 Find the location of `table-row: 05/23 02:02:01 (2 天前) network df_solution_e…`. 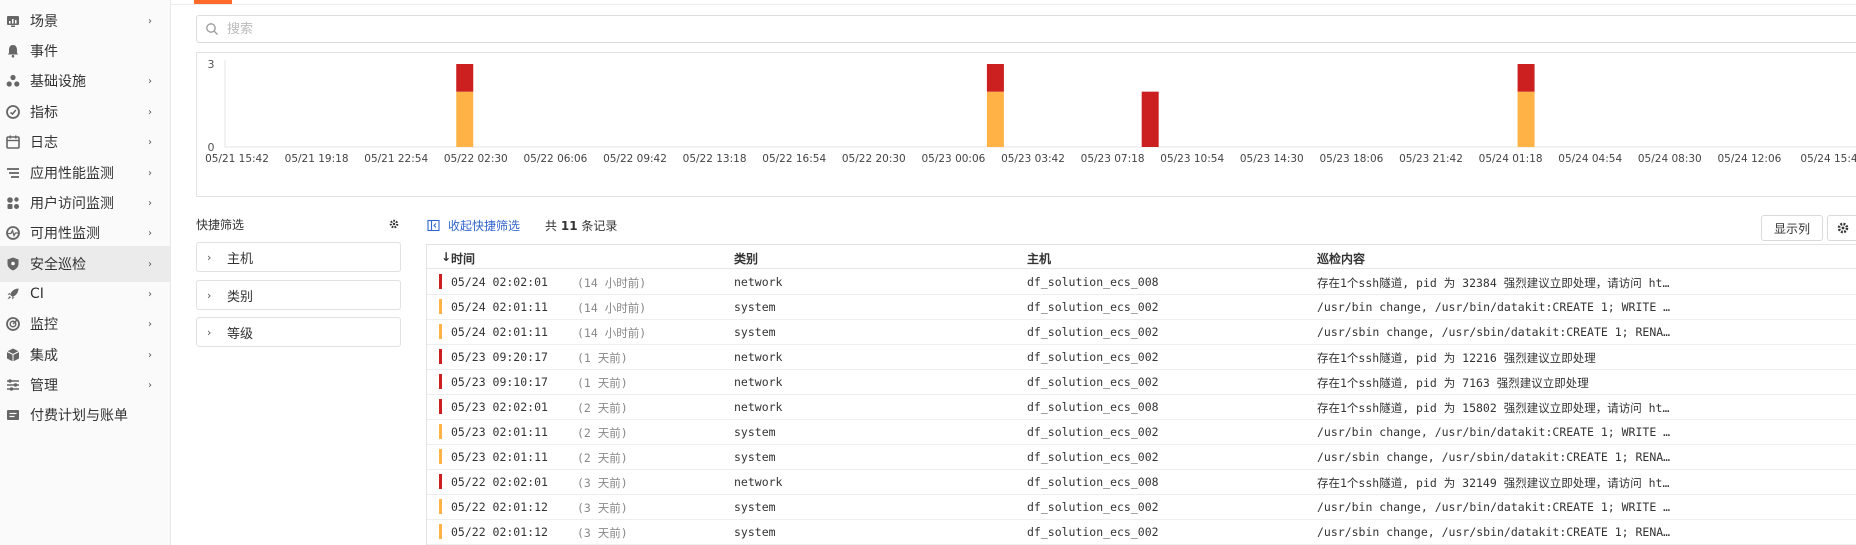

table-row: 05/23 02:02:01 (2 天前) network df_solution_e… is located at coordinates (1141, 407).